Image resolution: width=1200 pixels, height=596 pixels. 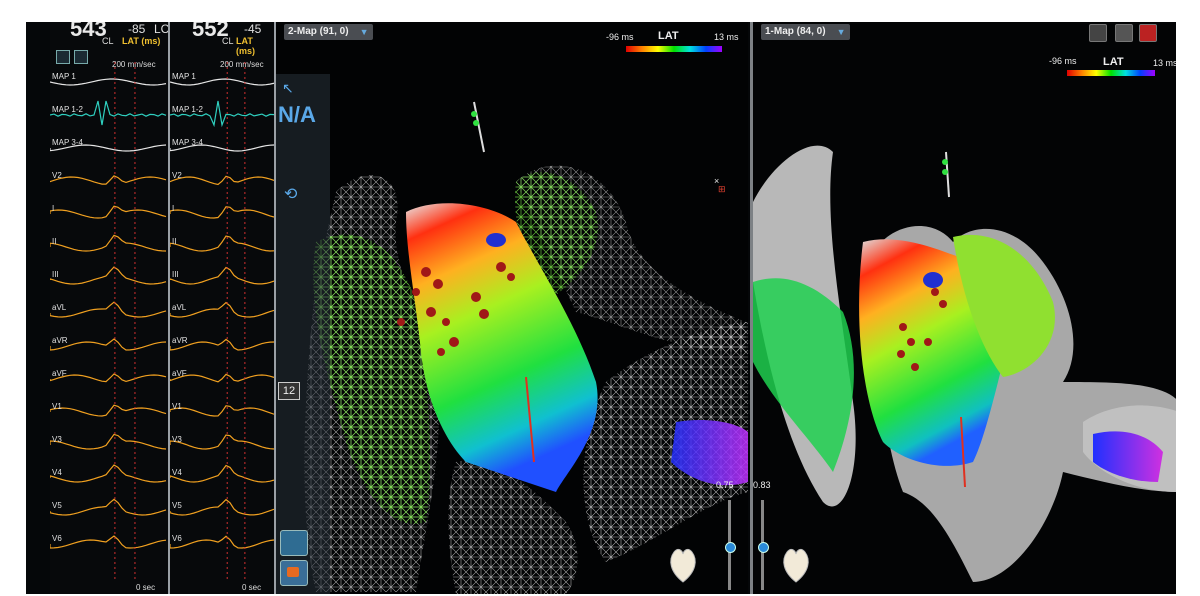 I want to click on monitor-icon, so click(x=1098, y=33).